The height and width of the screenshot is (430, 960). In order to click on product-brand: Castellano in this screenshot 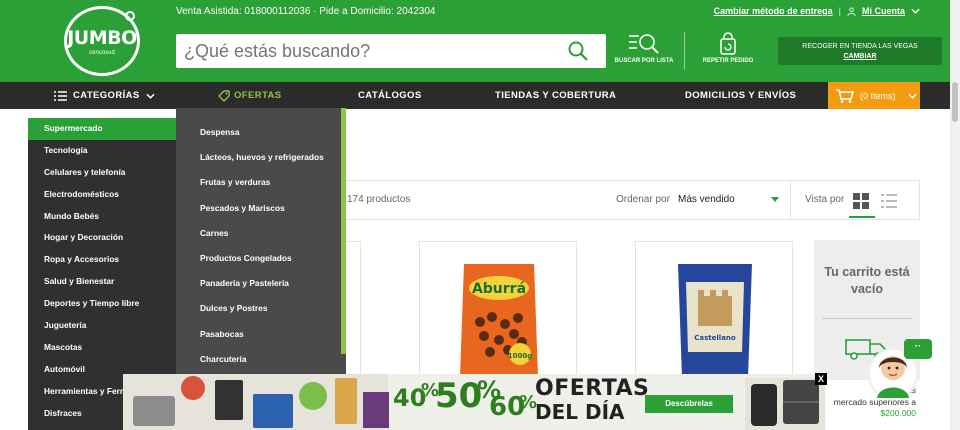, I will do `click(715, 338)`.